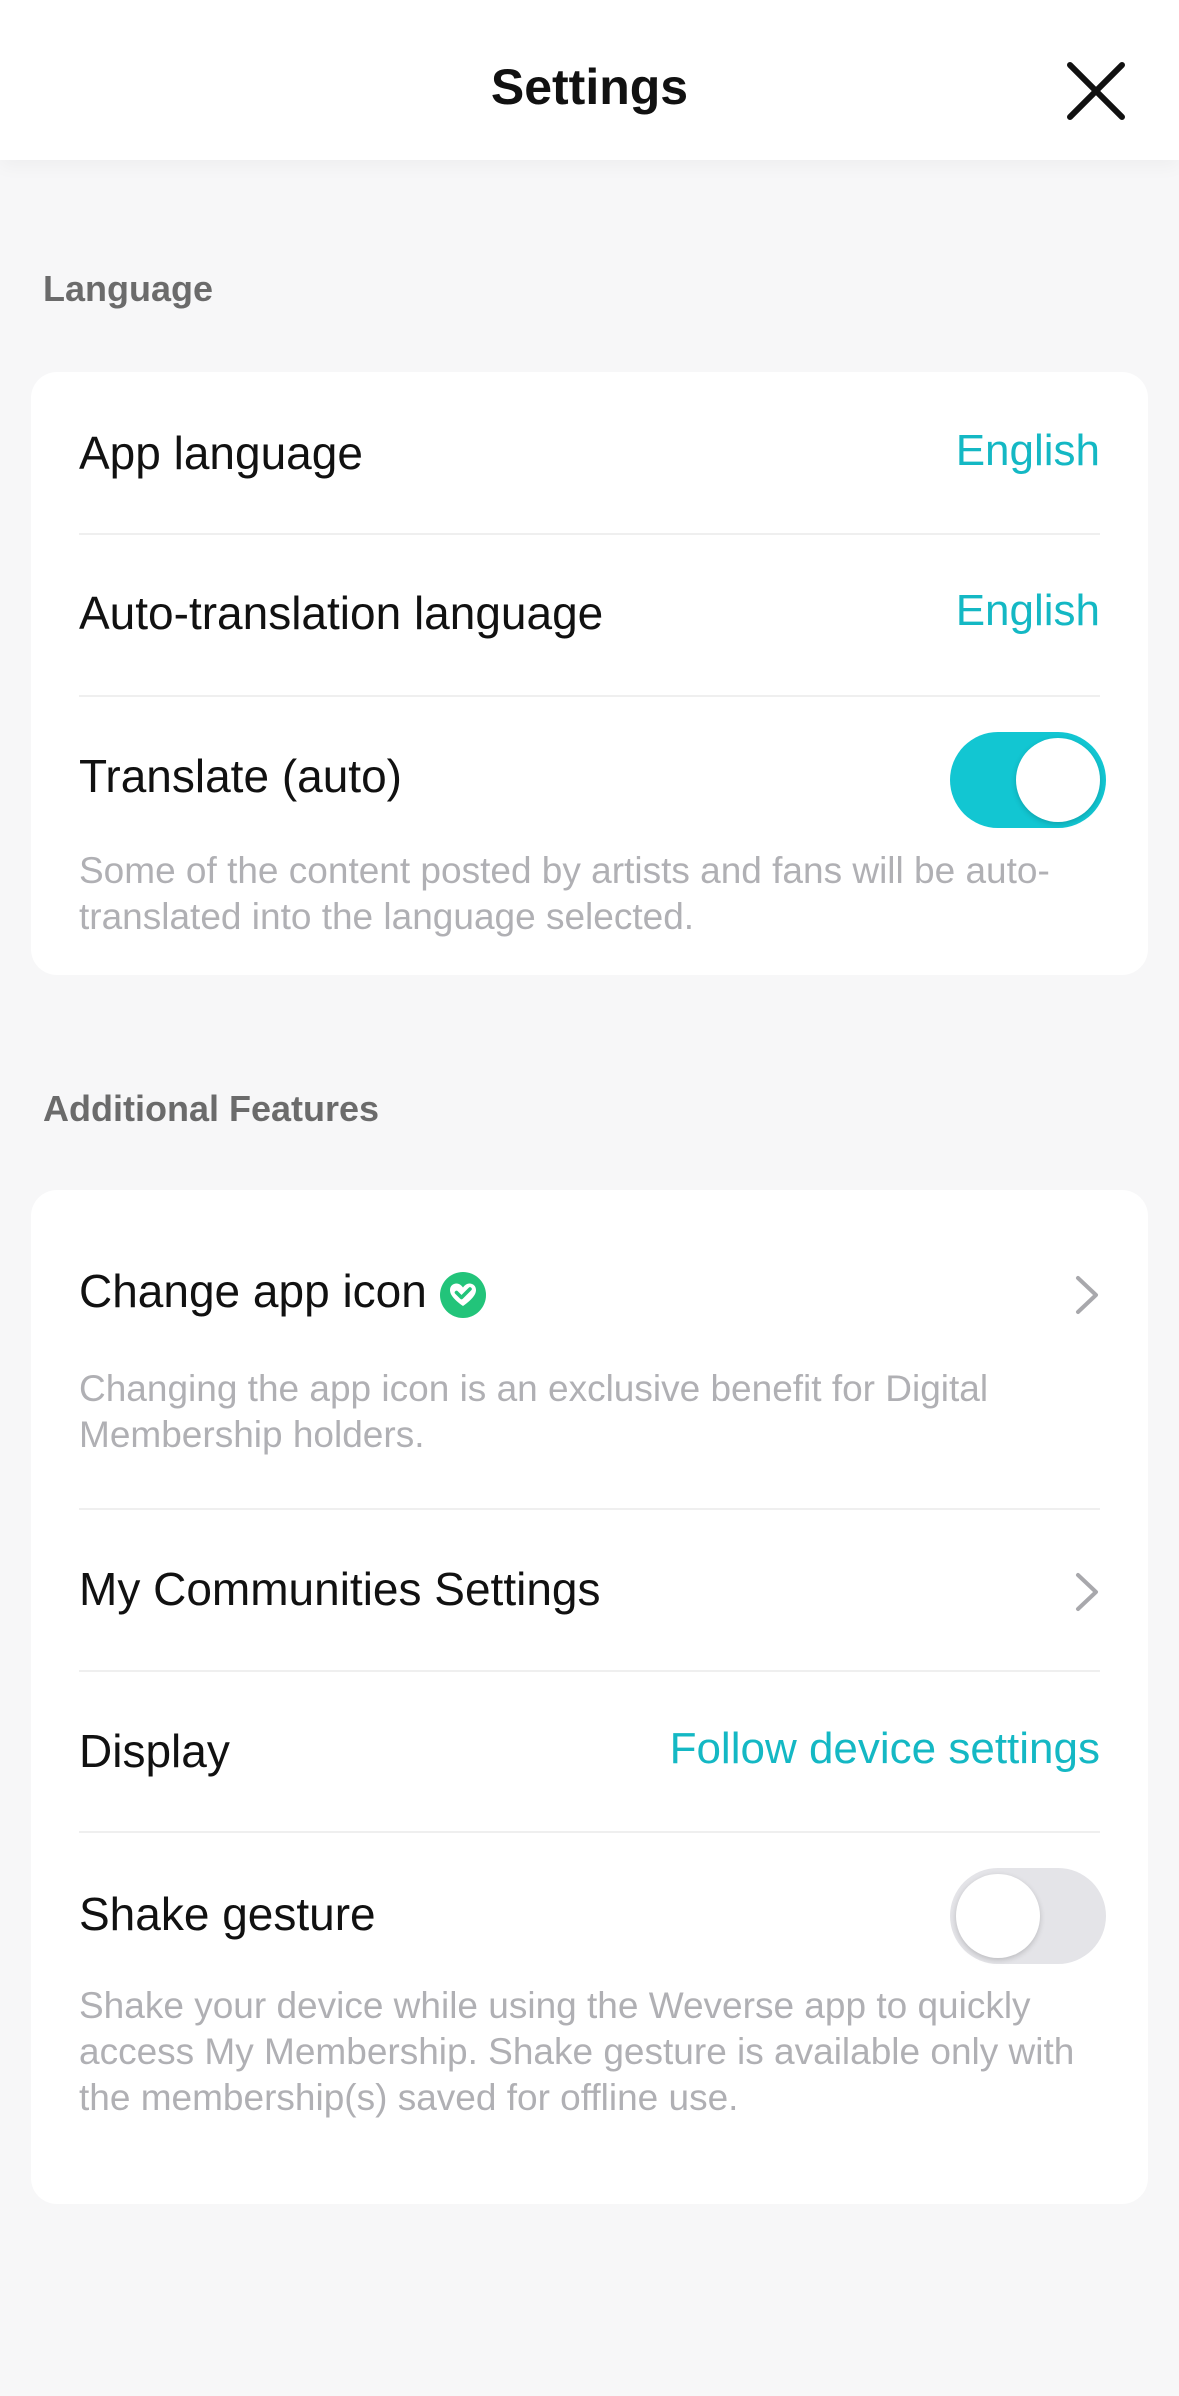 Image resolution: width=1179 pixels, height=2396 pixels. What do you see at coordinates (253, 1291) in the screenshot?
I see `change-app-icon-label: Change app icon` at bounding box center [253, 1291].